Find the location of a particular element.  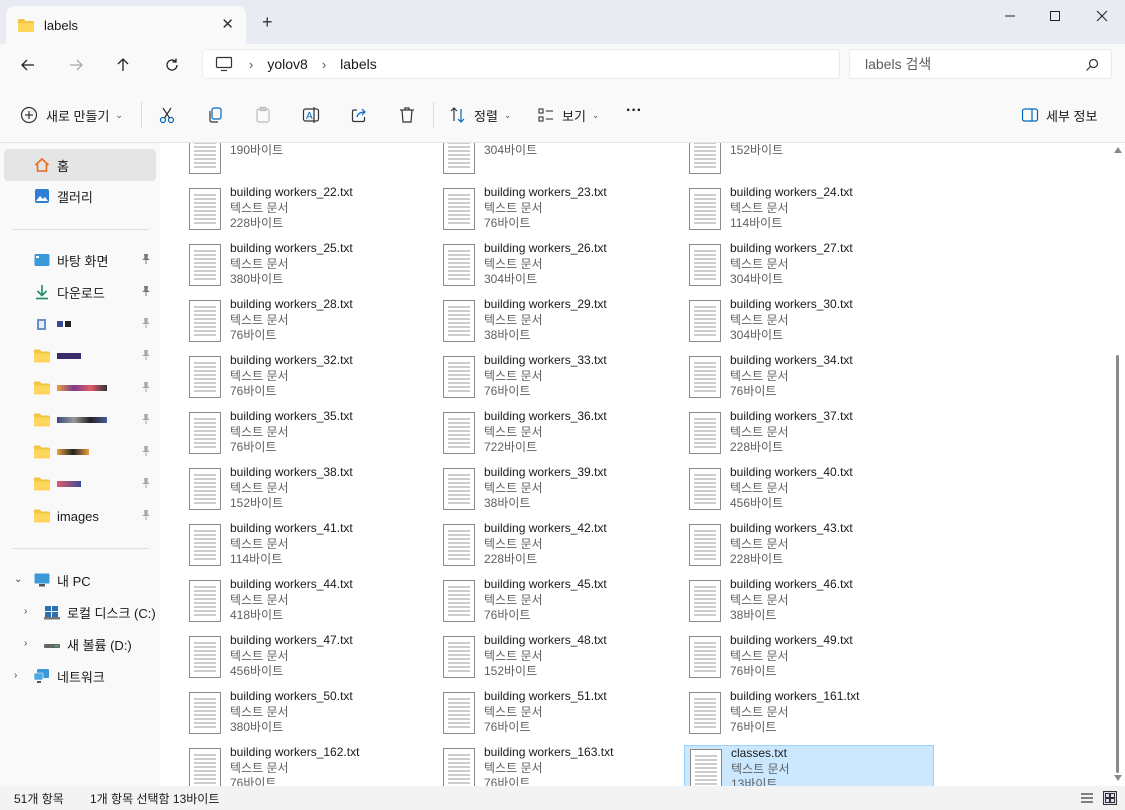

sidebar-item-local-disk: › 로컬 디스크 (C:) is located at coordinates (80, 612).